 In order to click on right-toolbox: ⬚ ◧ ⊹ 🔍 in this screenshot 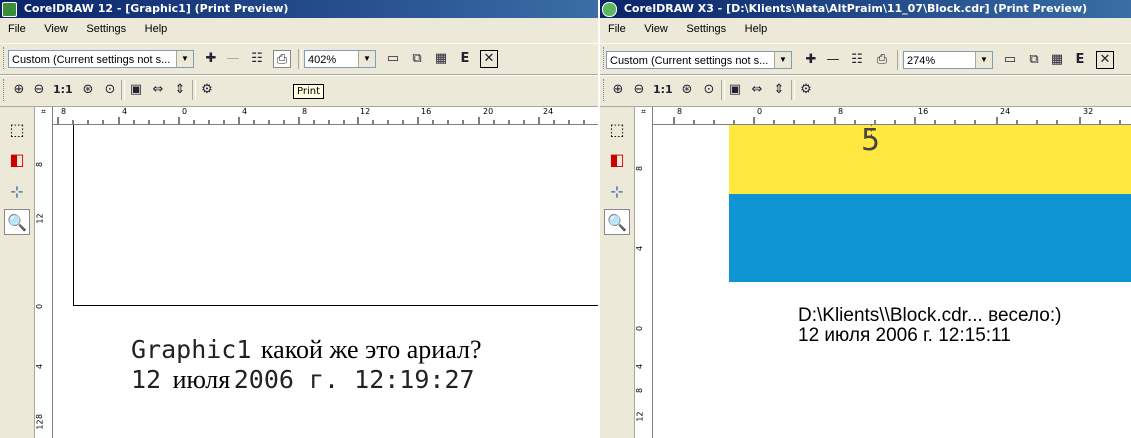, I will do `click(617, 272)`.